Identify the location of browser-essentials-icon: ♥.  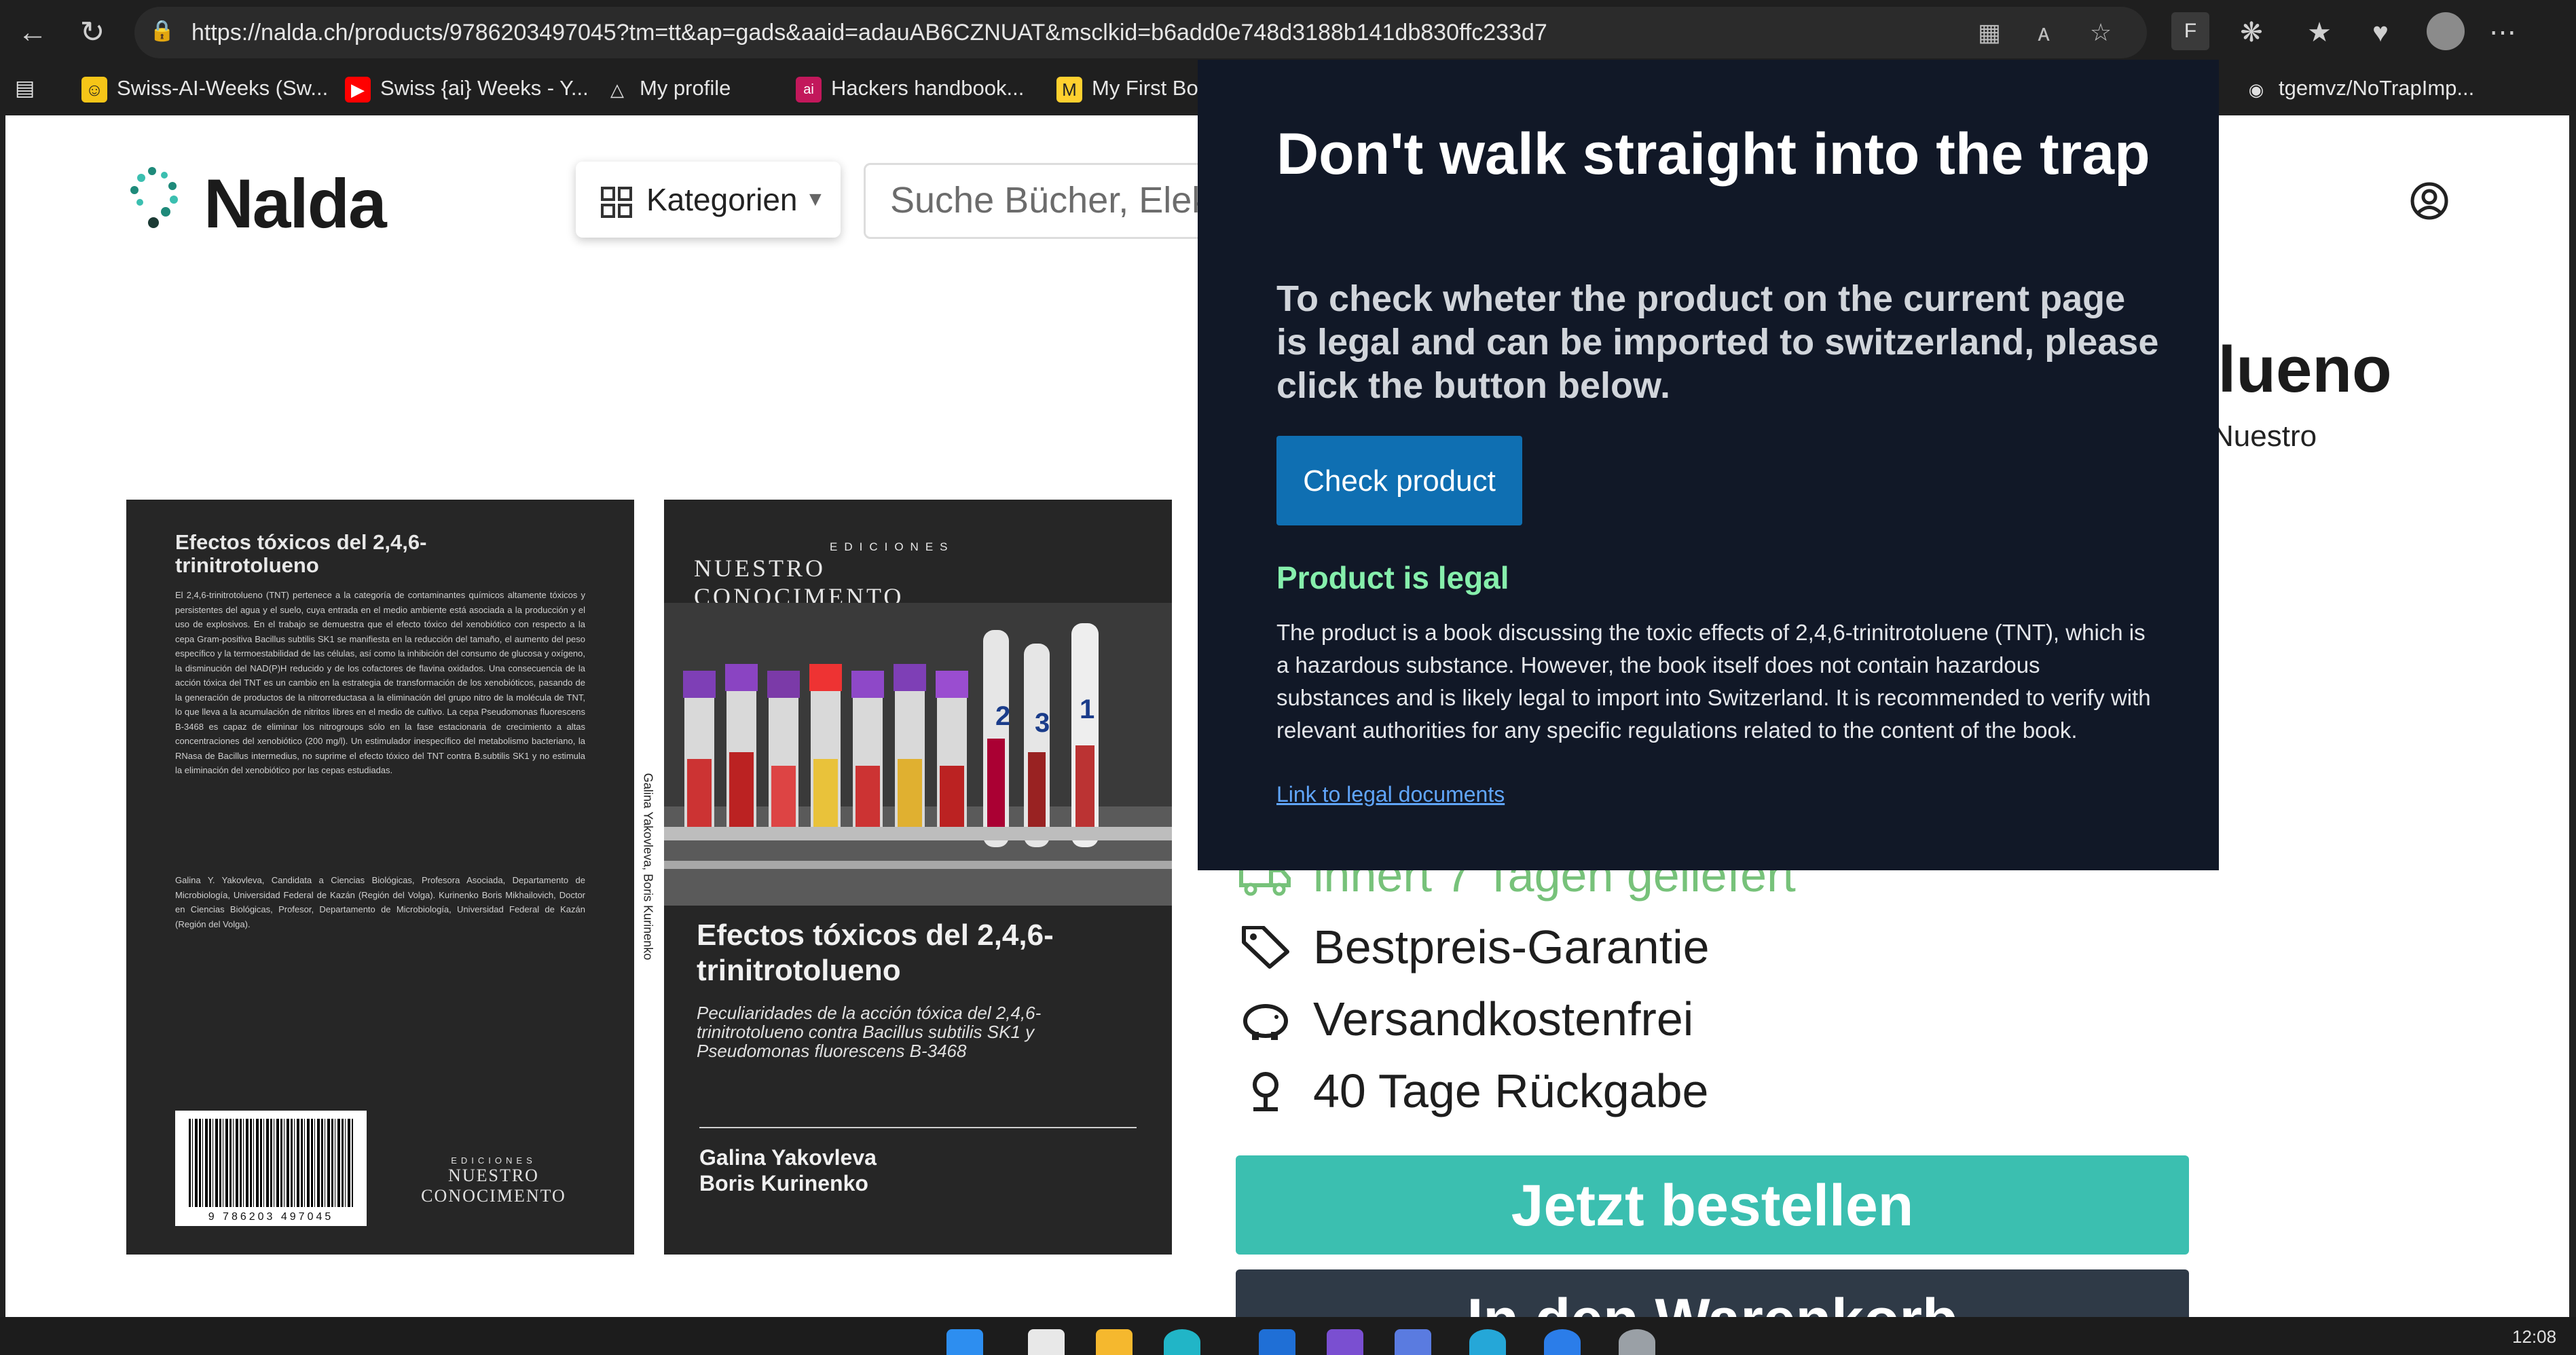
(2380, 32).